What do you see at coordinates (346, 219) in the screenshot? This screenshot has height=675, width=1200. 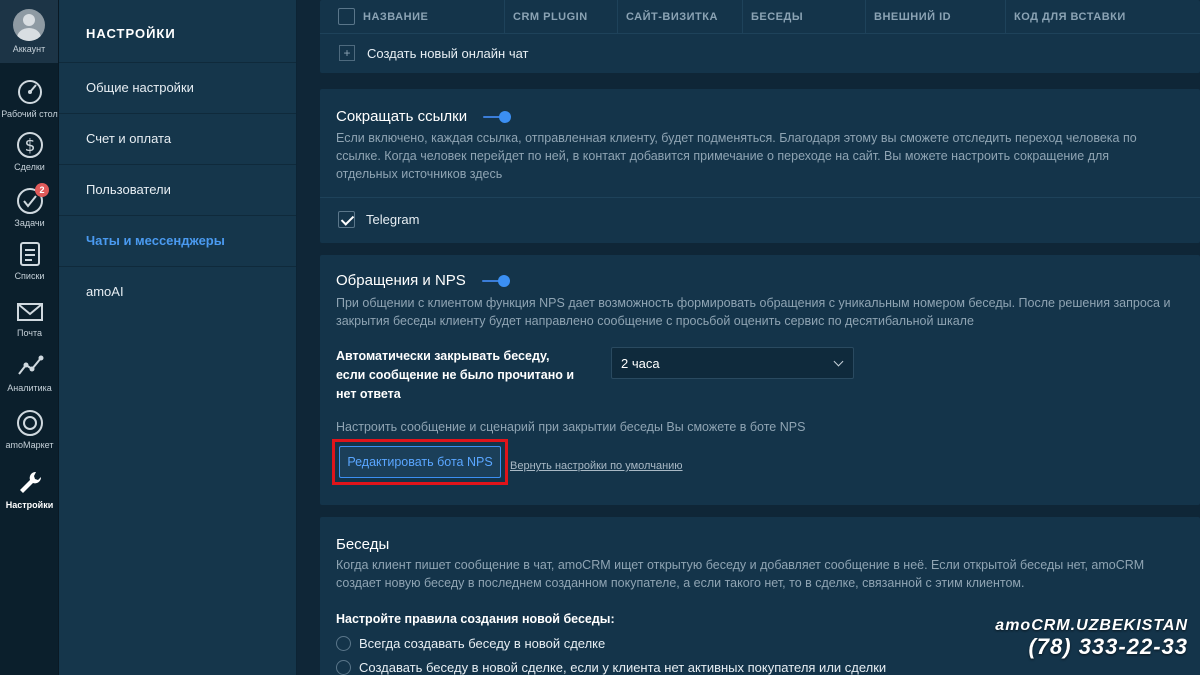 I see `telegram-checkbox` at bounding box center [346, 219].